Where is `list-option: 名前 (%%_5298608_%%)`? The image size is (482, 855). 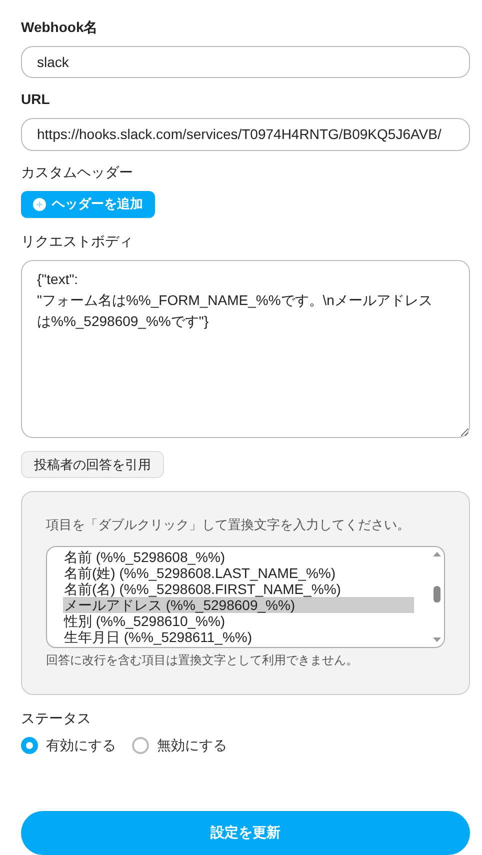 list-option: 名前 (%%_5298608_%%) is located at coordinates (238, 556).